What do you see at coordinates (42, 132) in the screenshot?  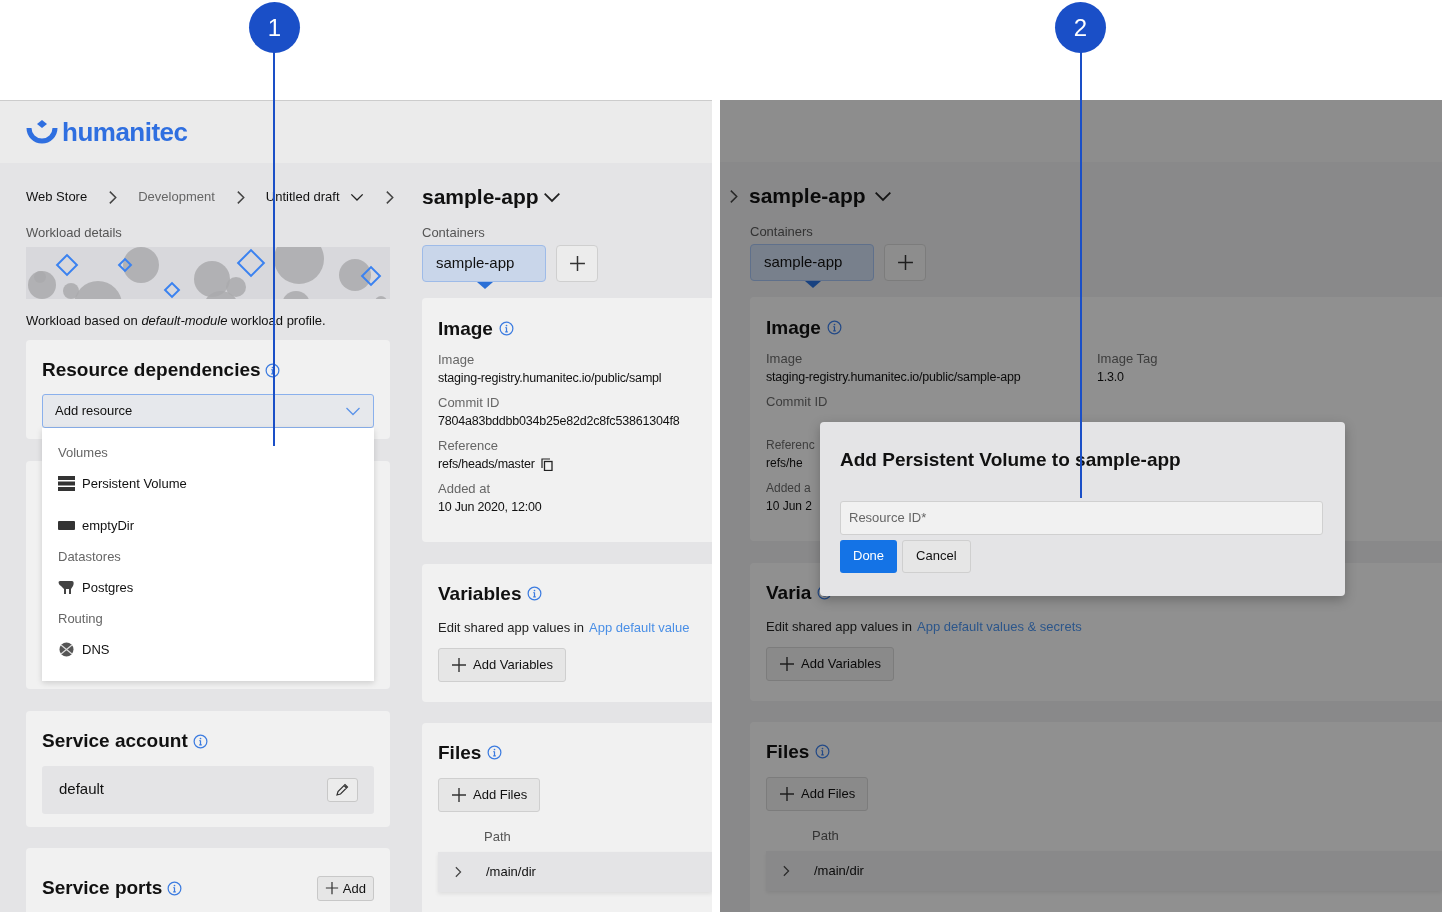 I see `logo-icon` at bounding box center [42, 132].